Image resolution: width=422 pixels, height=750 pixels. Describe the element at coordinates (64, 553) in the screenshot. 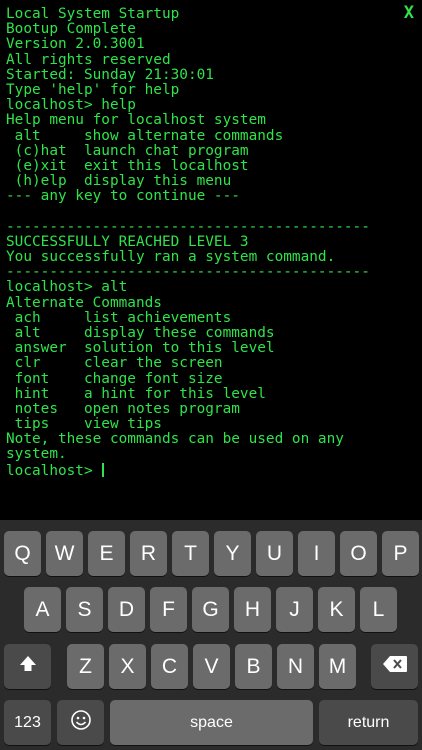

I see `key-w: W` at that location.